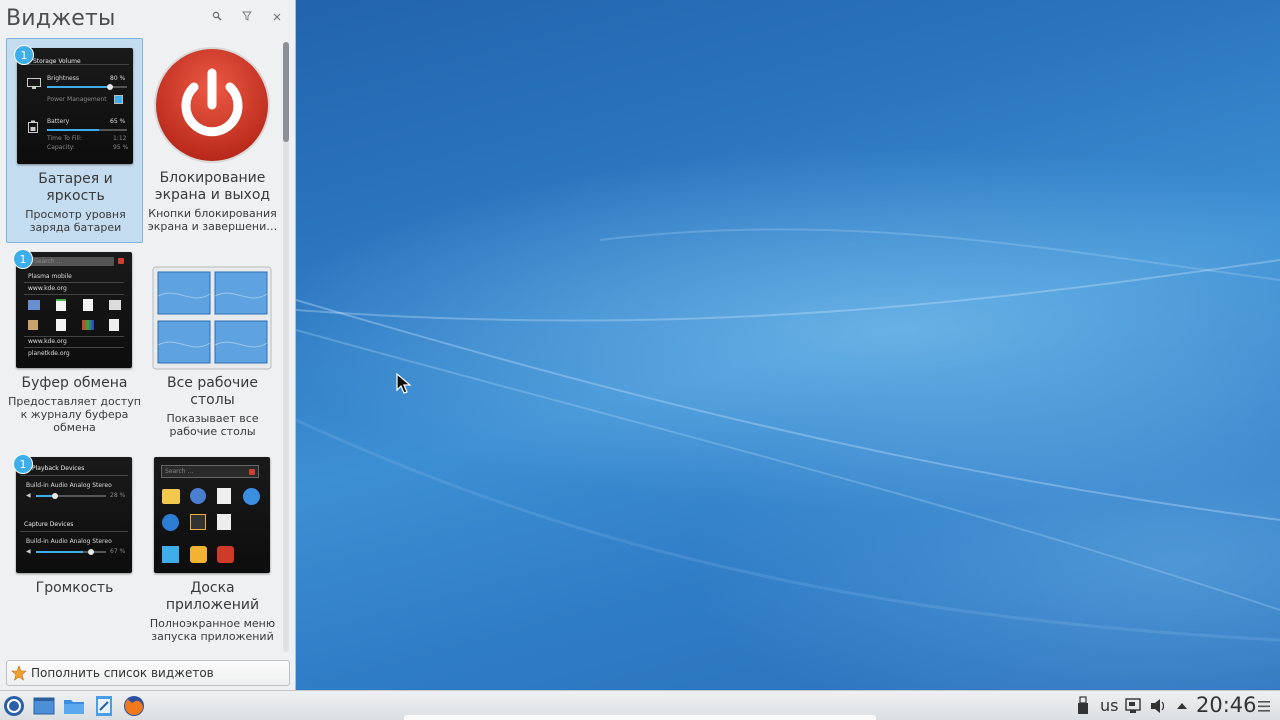 The height and width of the screenshot is (720, 1280). I want to click on widget-description: Полноэкранное меню запуска приложений, so click(212, 630).